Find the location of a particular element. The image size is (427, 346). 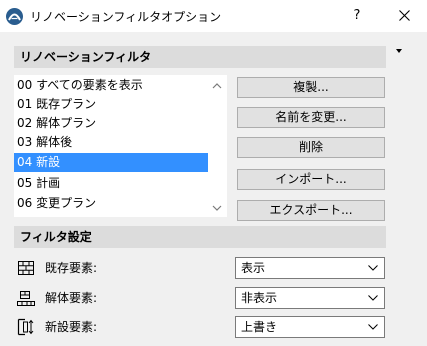

archicad-app-icon is located at coordinates (14, 16).